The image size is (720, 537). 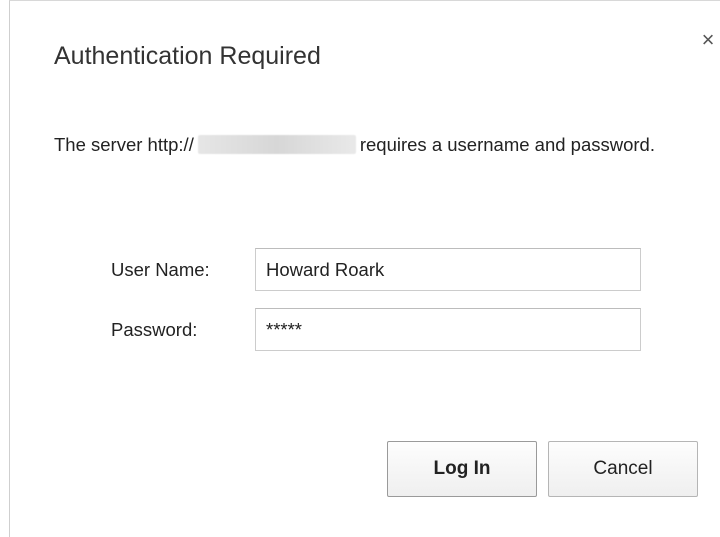 I want to click on message-suffix: requires a username and password., so click(x=507, y=144).